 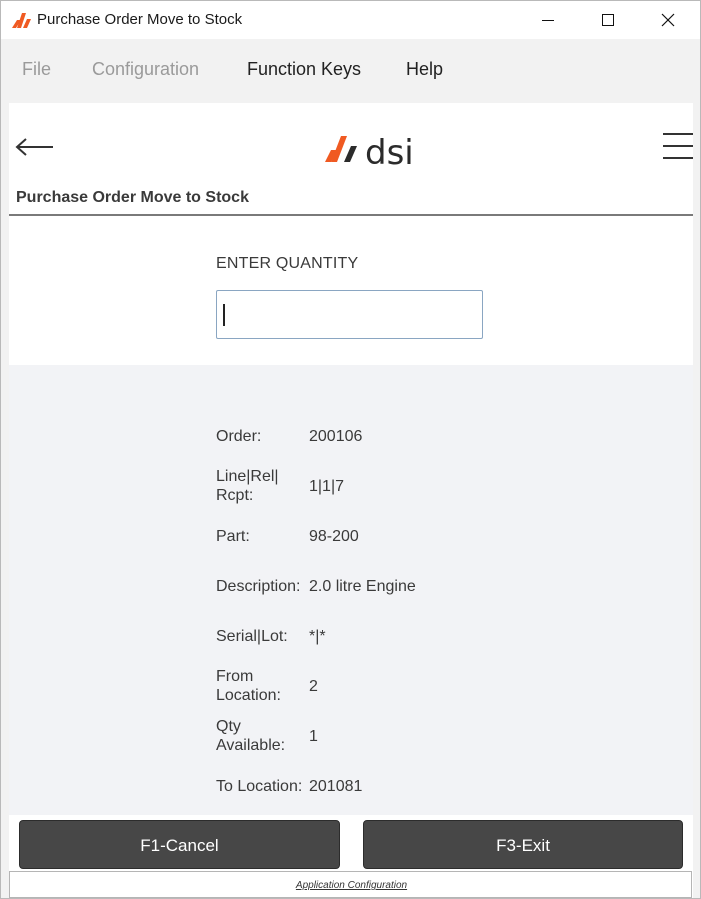 What do you see at coordinates (317, 636) in the screenshot?
I see `detail-value: *|*` at bounding box center [317, 636].